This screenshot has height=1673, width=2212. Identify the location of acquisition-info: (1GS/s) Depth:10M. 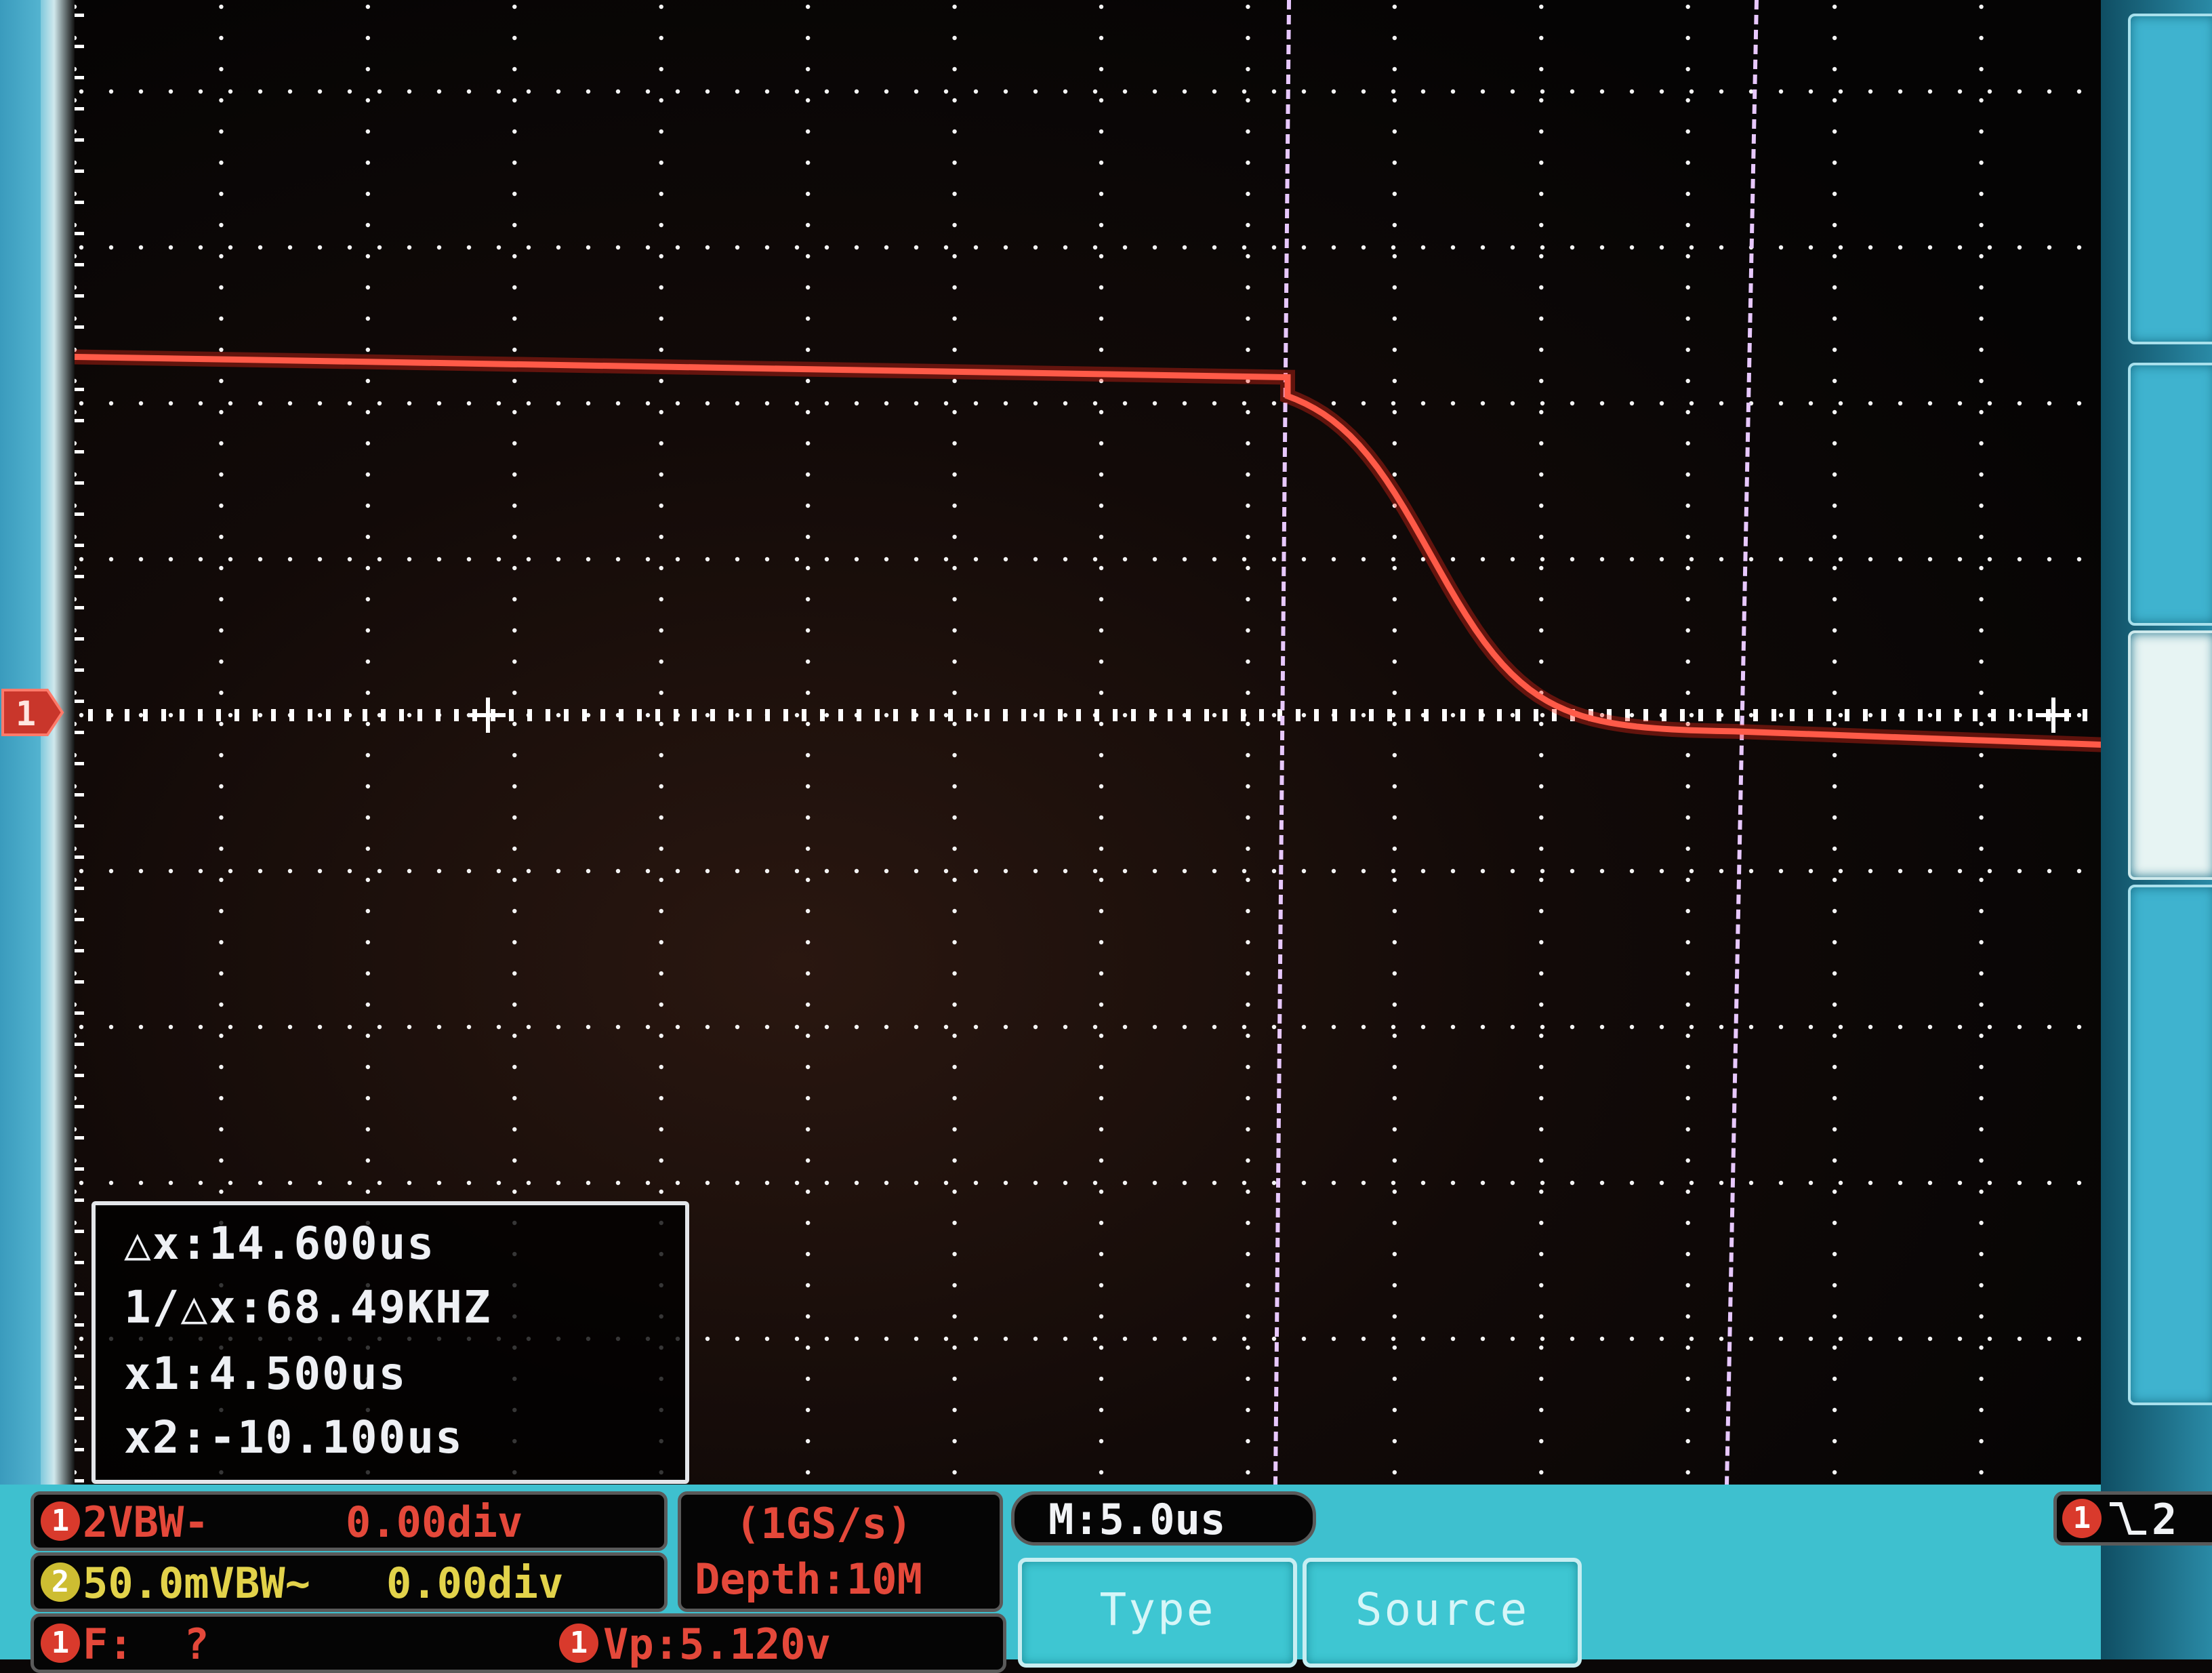
(841, 1551).